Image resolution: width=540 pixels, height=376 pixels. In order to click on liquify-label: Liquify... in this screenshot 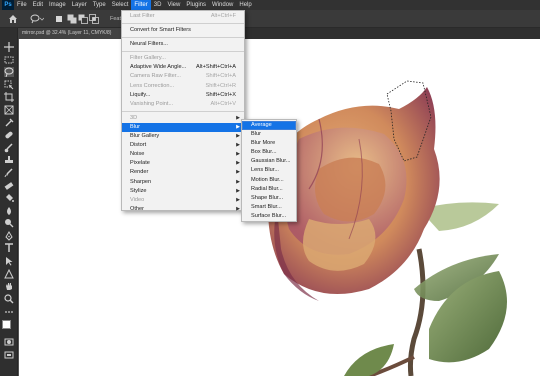, I will do `click(140, 94)`.